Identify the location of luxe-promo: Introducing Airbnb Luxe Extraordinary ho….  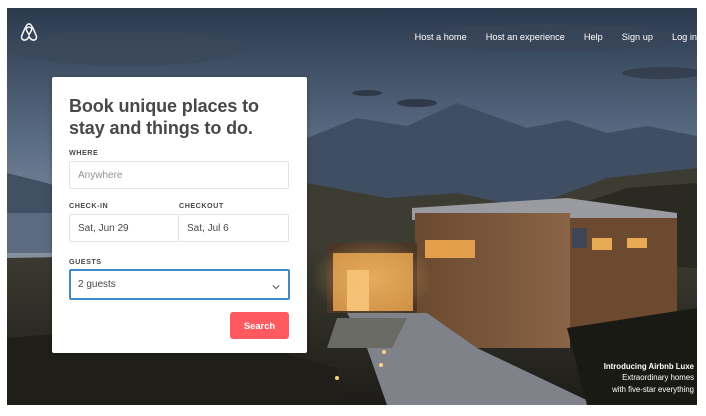
(649, 378).